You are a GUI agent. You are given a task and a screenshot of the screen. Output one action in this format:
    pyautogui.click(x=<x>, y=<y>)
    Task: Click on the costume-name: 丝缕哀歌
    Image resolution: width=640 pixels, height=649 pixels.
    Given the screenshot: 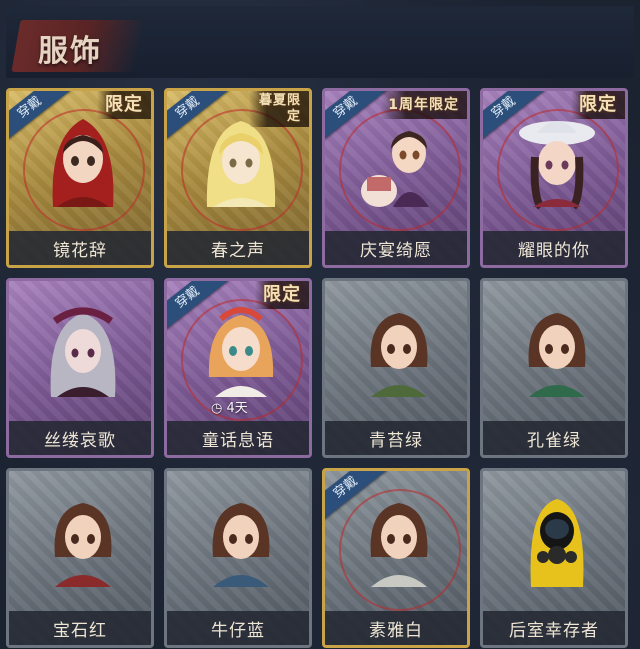 What is the action you would take?
    pyautogui.click(x=80, y=438)
    